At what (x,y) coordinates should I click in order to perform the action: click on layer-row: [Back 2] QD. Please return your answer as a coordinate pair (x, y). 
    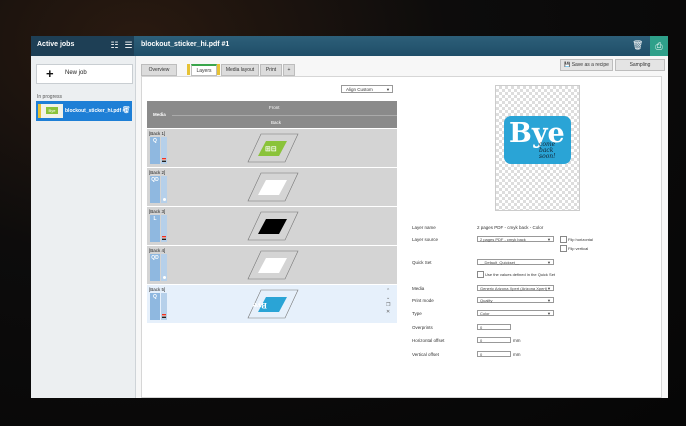
    Looking at the image, I should click on (272, 187).